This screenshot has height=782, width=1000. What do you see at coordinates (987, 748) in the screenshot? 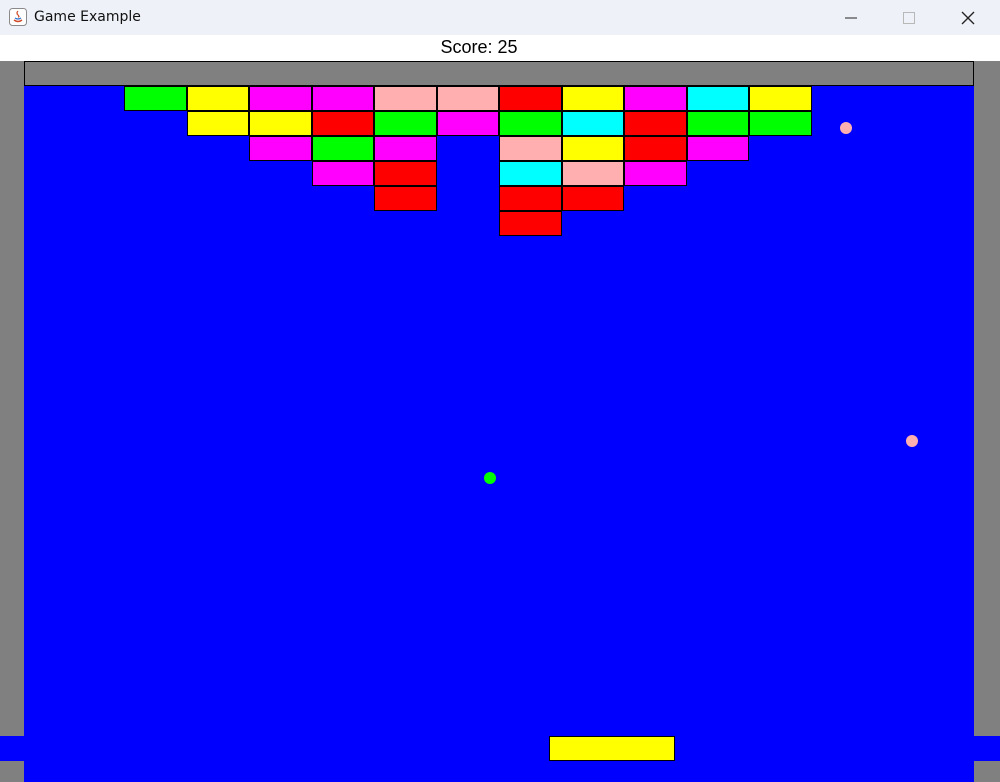
I see `right-wall-strip` at bounding box center [987, 748].